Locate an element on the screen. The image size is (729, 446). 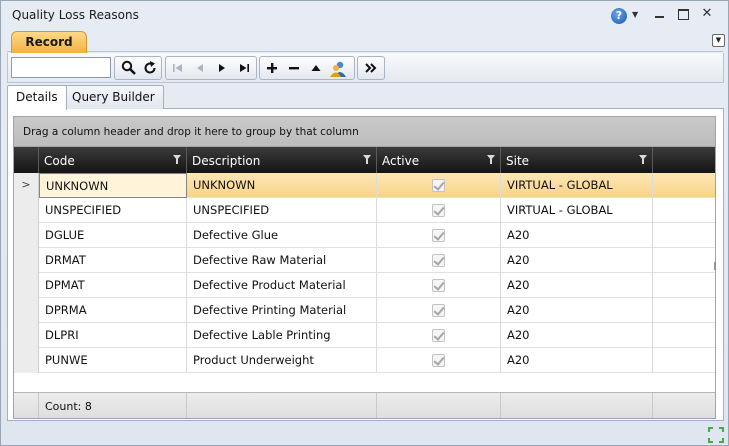
edit-group is located at coordinates (307, 68).